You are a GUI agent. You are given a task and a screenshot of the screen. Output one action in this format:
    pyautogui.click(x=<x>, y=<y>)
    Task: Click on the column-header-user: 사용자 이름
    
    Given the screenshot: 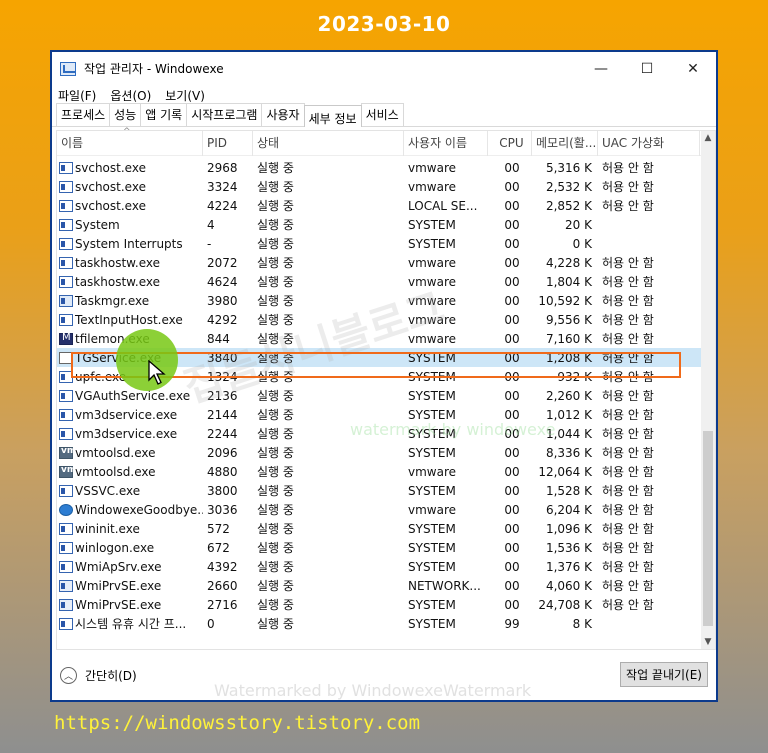 What is the action you would take?
    pyautogui.click(x=446, y=143)
    